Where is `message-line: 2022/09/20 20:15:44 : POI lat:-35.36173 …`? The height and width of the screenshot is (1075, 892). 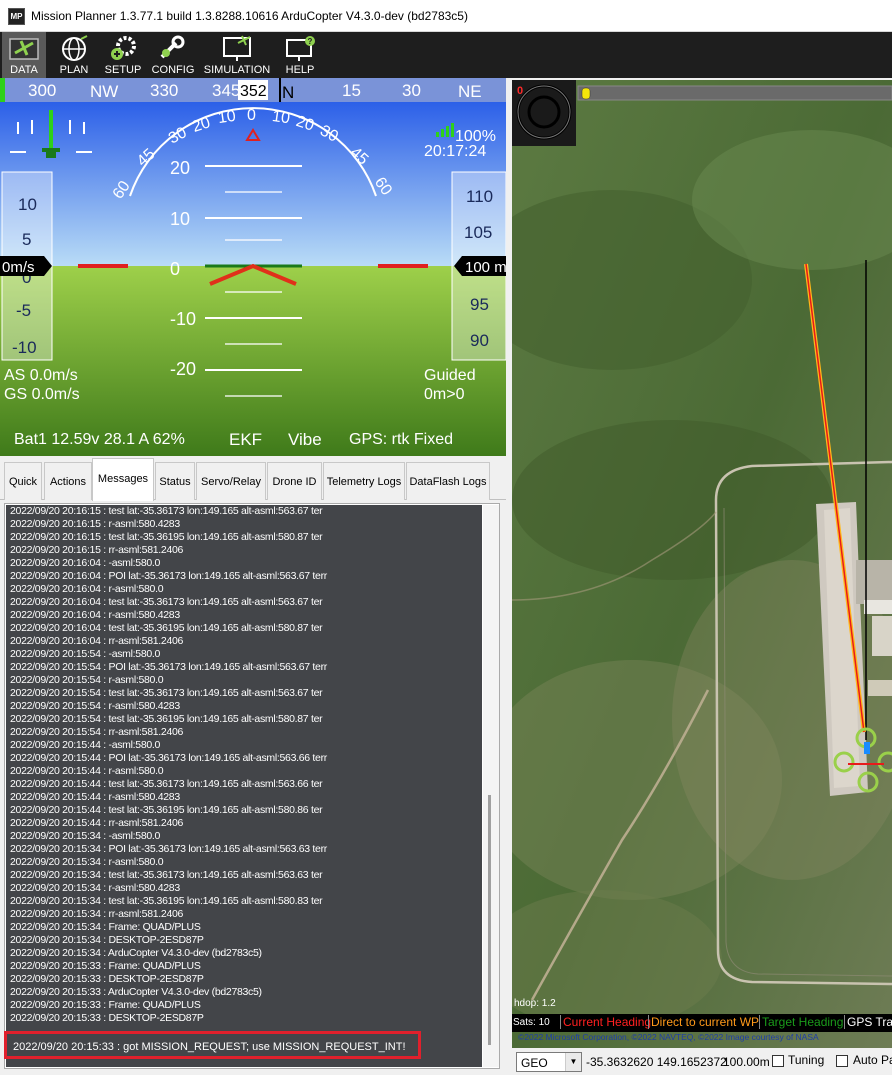 message-line: 2022/09/20 20:15:44 : POI lat:-35.36173 … is located at coordinates (168, 758).